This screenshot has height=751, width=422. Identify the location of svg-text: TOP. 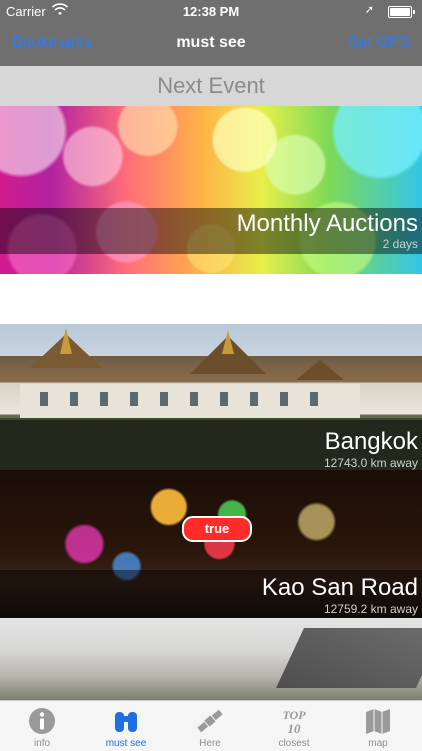
(294, 715).